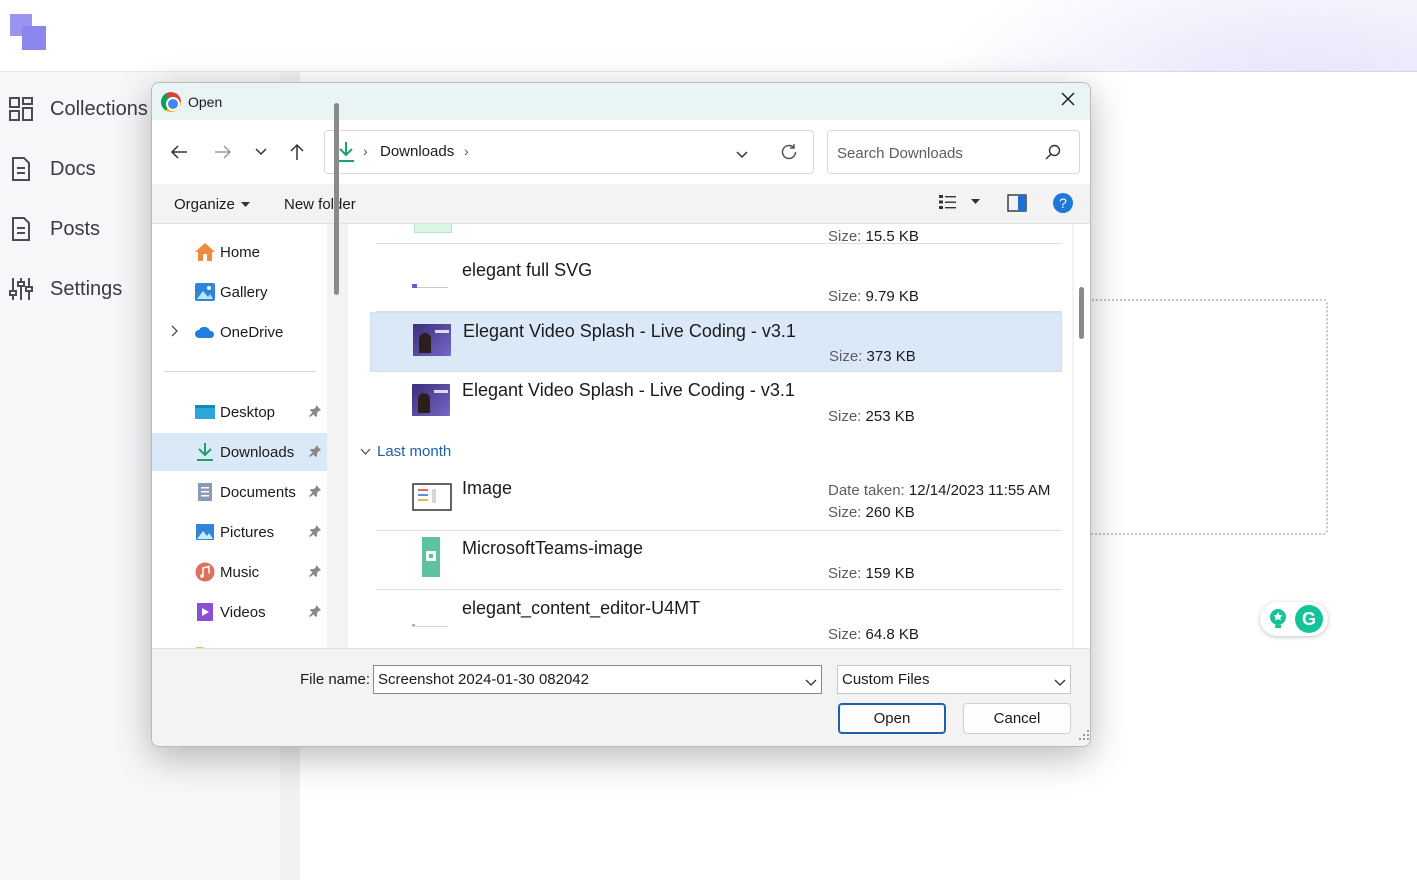  I want to click on file-row: Size: 15.5 KB, so click(716, 234).